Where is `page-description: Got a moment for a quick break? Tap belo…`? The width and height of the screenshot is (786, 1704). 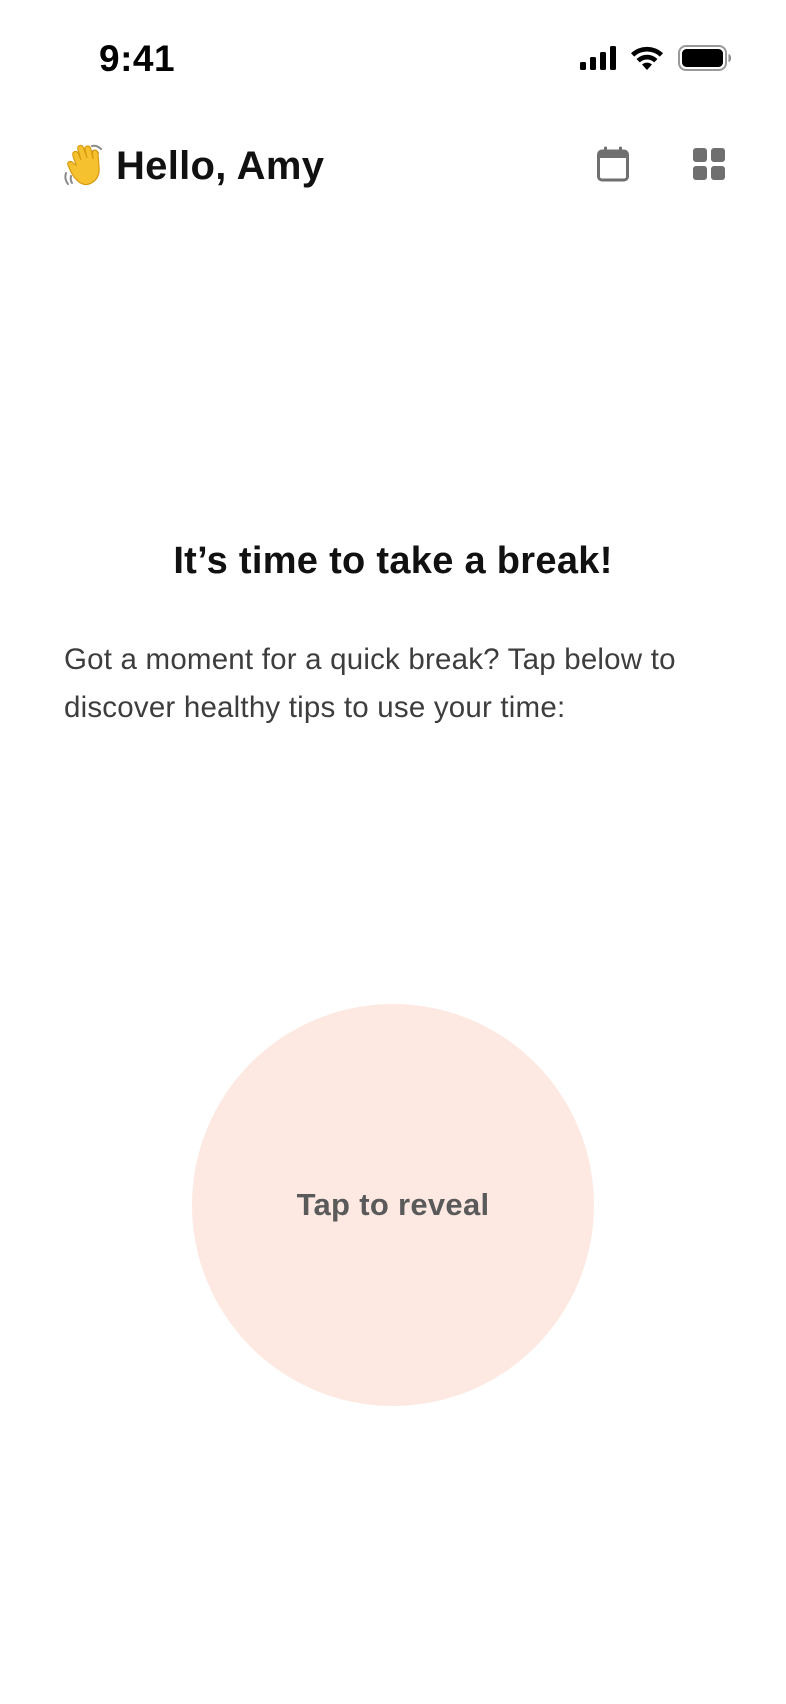
page-description: Got a moment for a quick break? Tap belo… is located at coordinates (370, 683).